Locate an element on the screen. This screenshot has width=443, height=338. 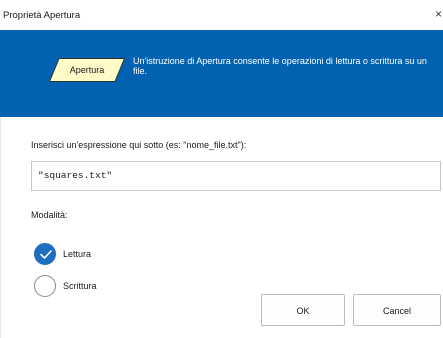
radio-label-lettura: Lettura is located at coordinates (77, 254).